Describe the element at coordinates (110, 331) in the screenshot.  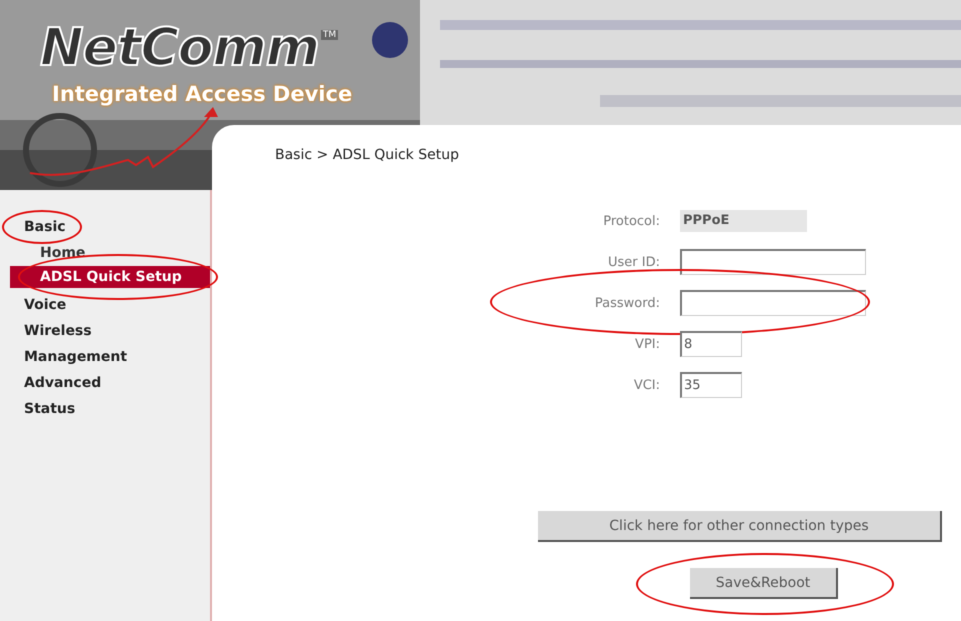
I see `sidebar-item: Wireless` at that location.